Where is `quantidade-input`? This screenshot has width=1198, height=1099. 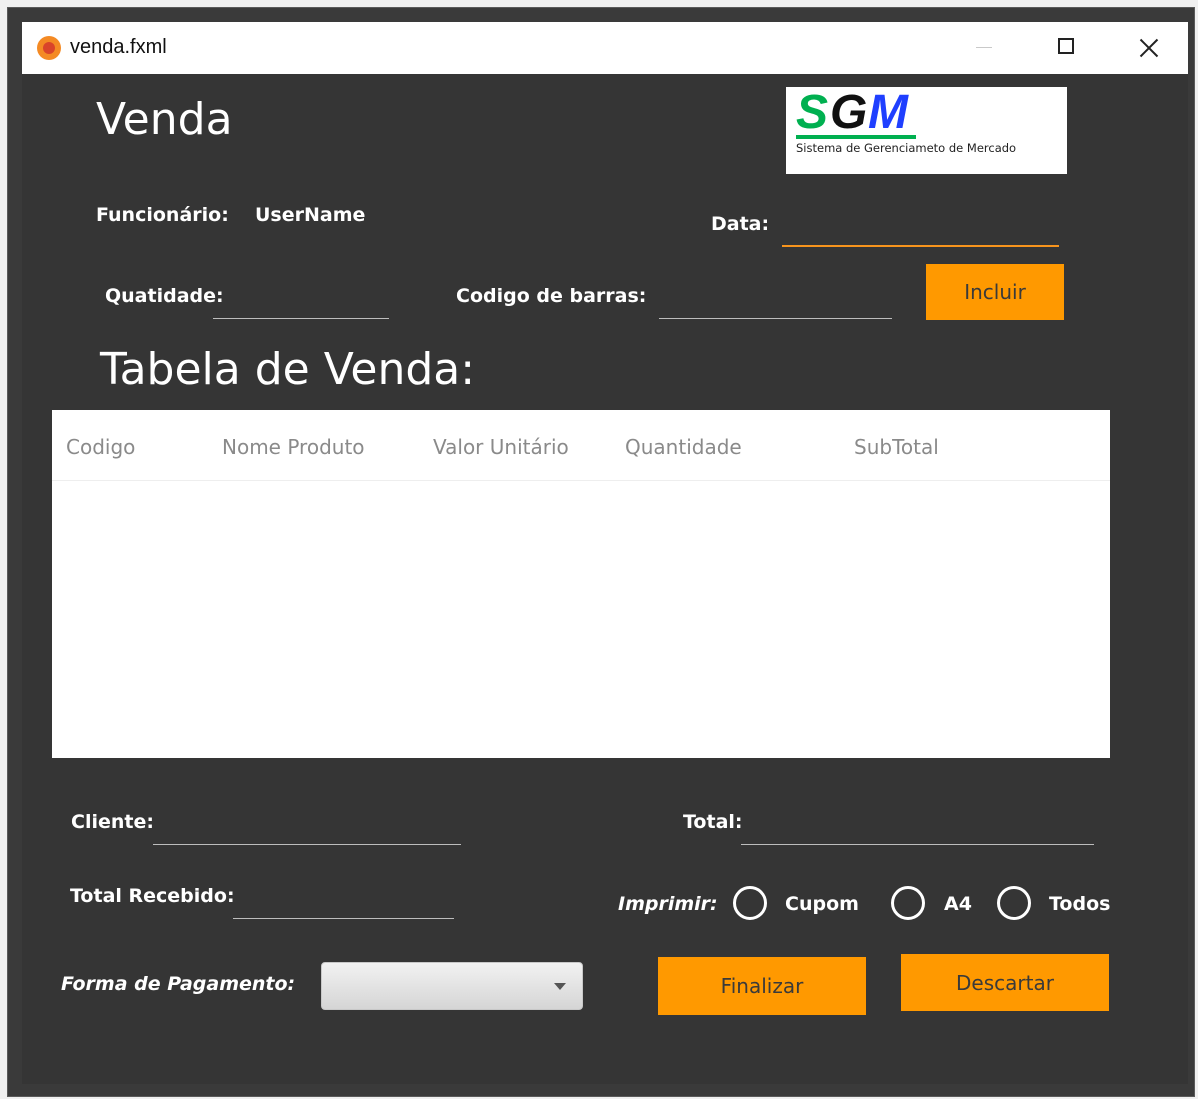
quantidade-input is located at coordinates (303, 305).